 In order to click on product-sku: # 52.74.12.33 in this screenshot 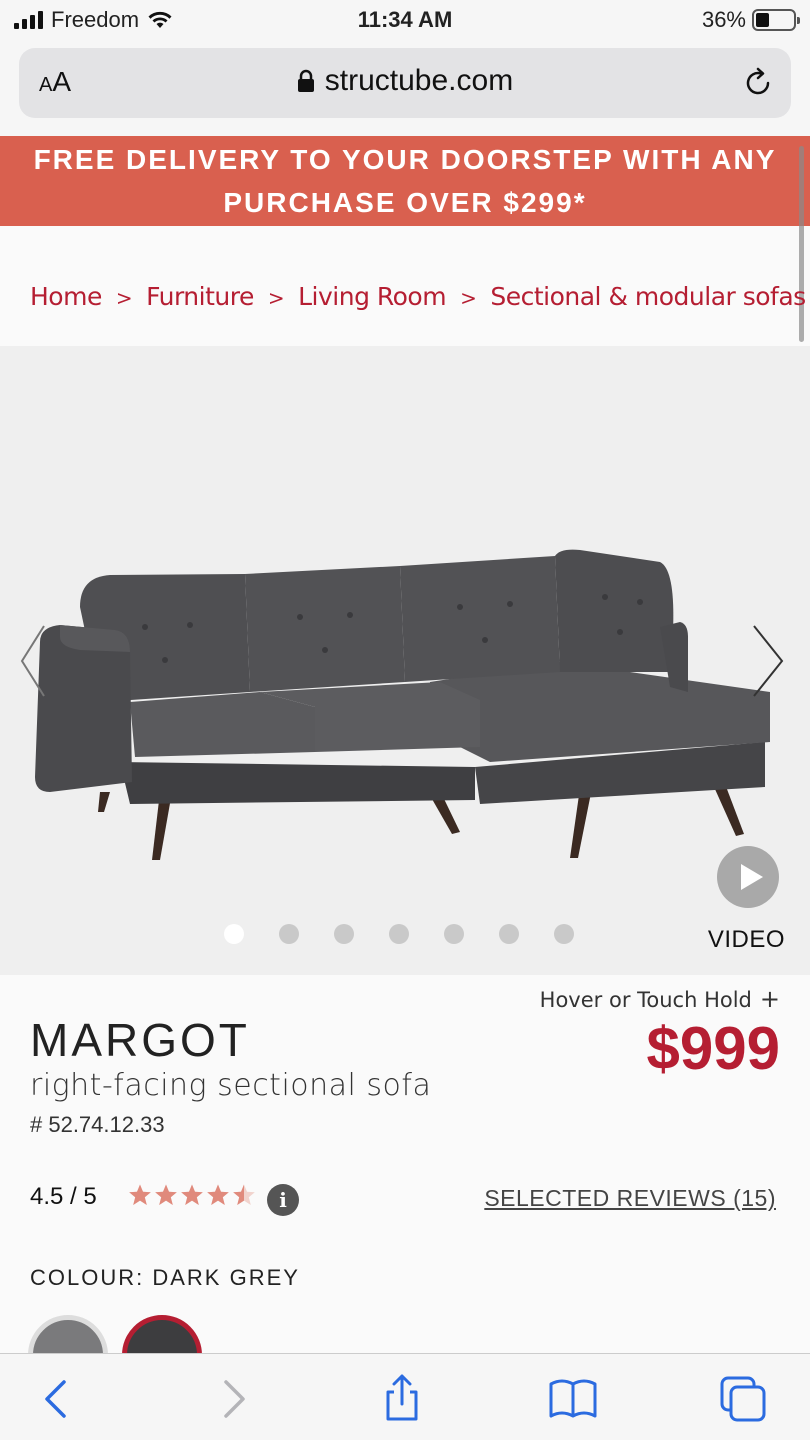, I will do `click(97, 1124)`.